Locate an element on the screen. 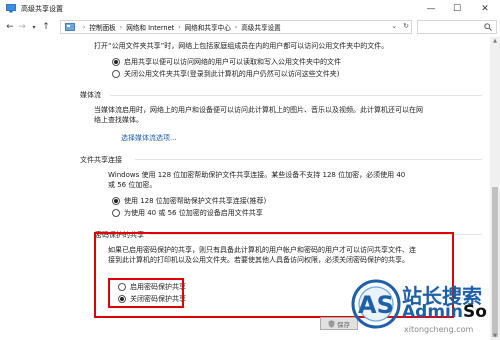 The width and height of the screenshot is (500, 340). public-folder-enable-option: 启用共享以便可以访问网络的用户可以读取和写入公用文件夹中的文件 is located at coordinates (226, 62).